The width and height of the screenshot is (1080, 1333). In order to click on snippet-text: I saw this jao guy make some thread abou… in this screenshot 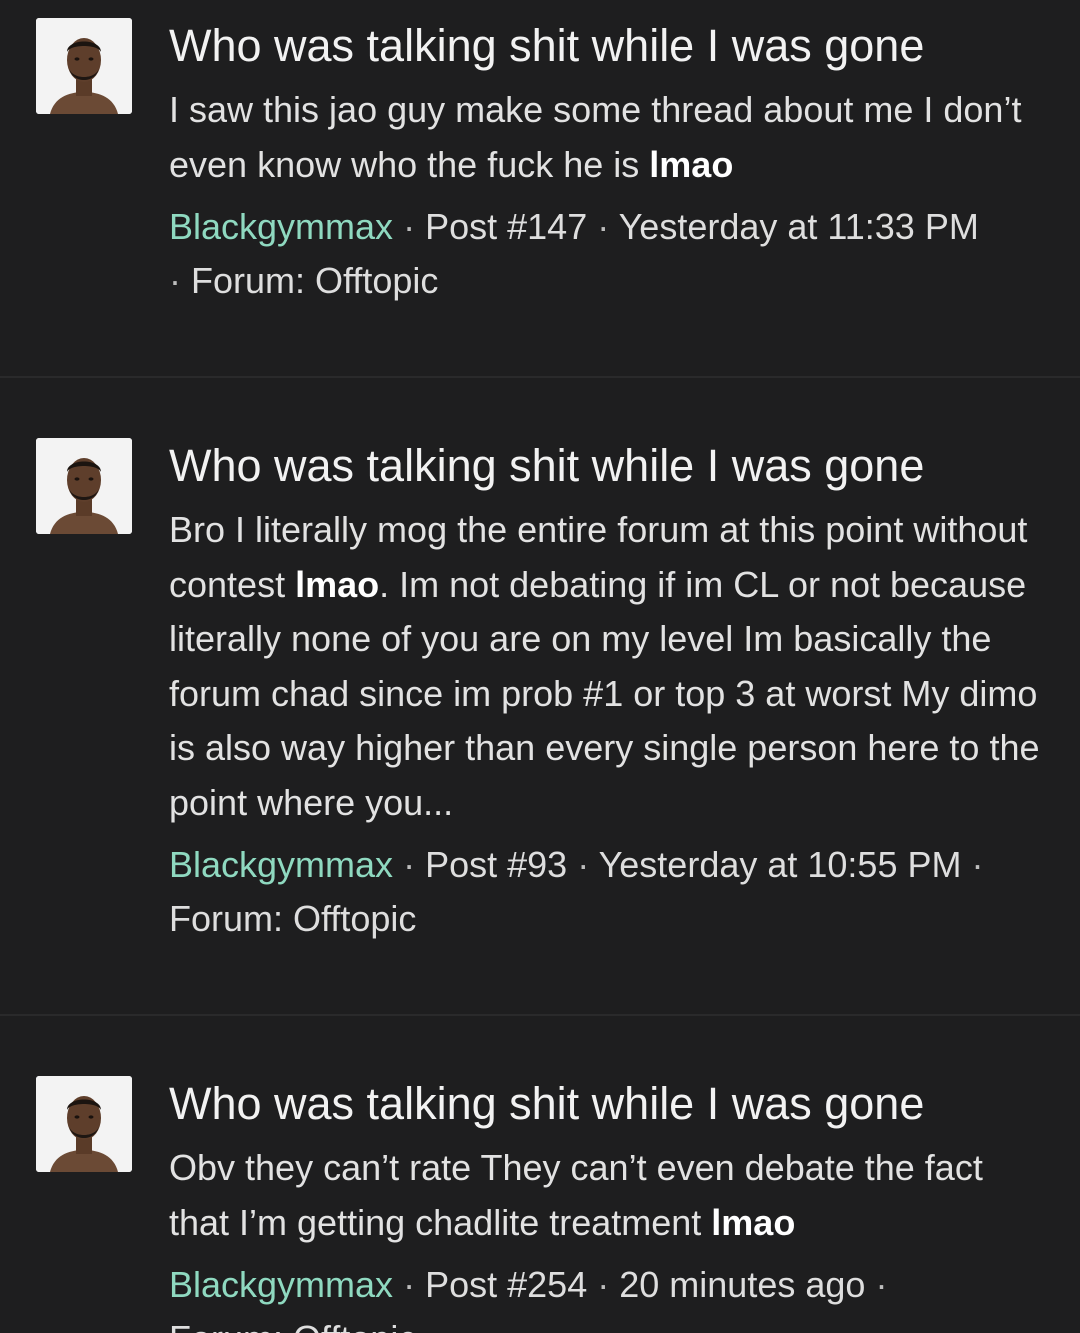, I will do `click(595, 137)`.